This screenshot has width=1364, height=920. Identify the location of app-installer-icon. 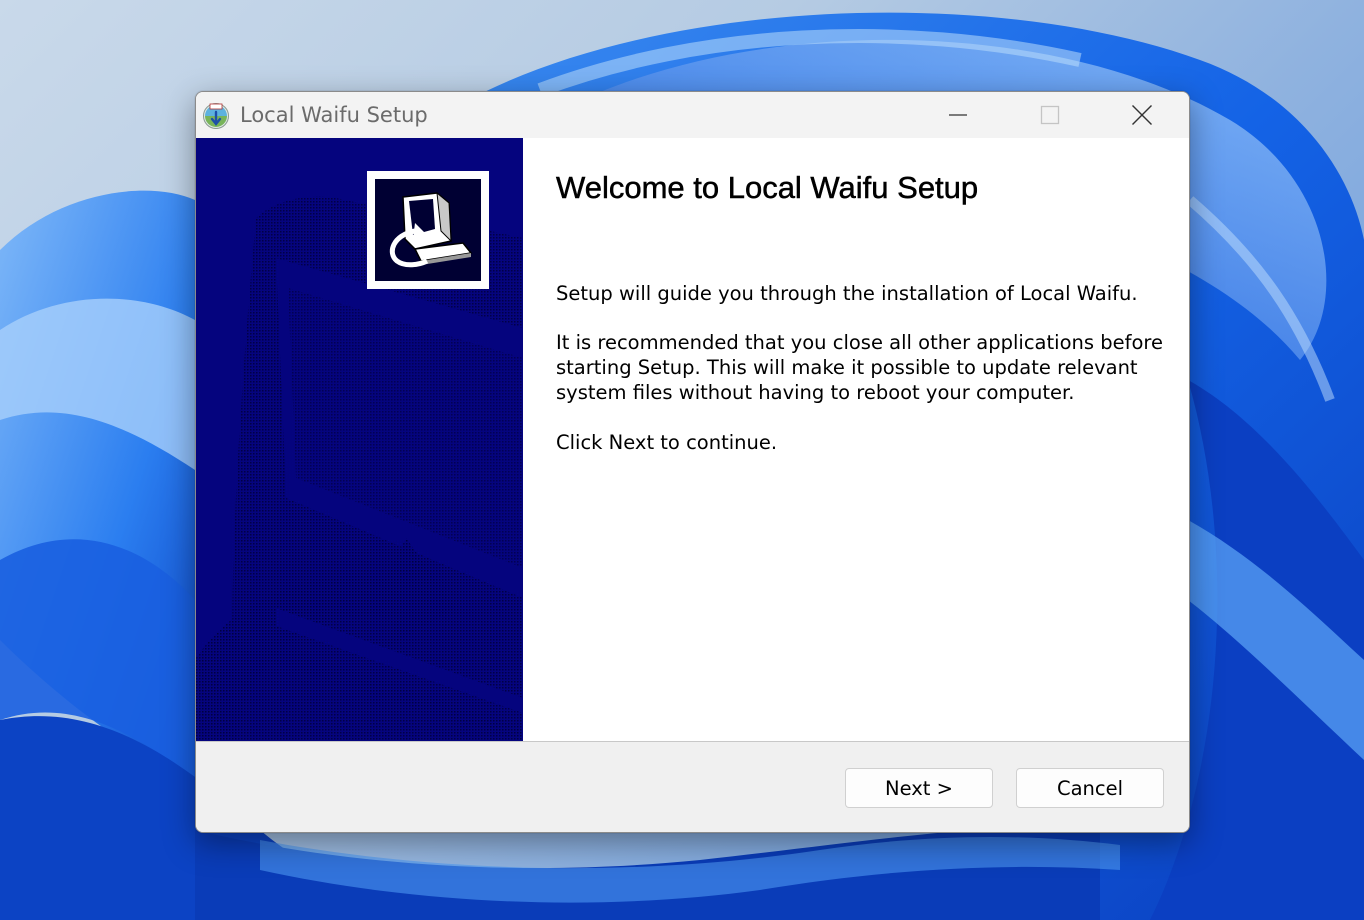
(216, 116).